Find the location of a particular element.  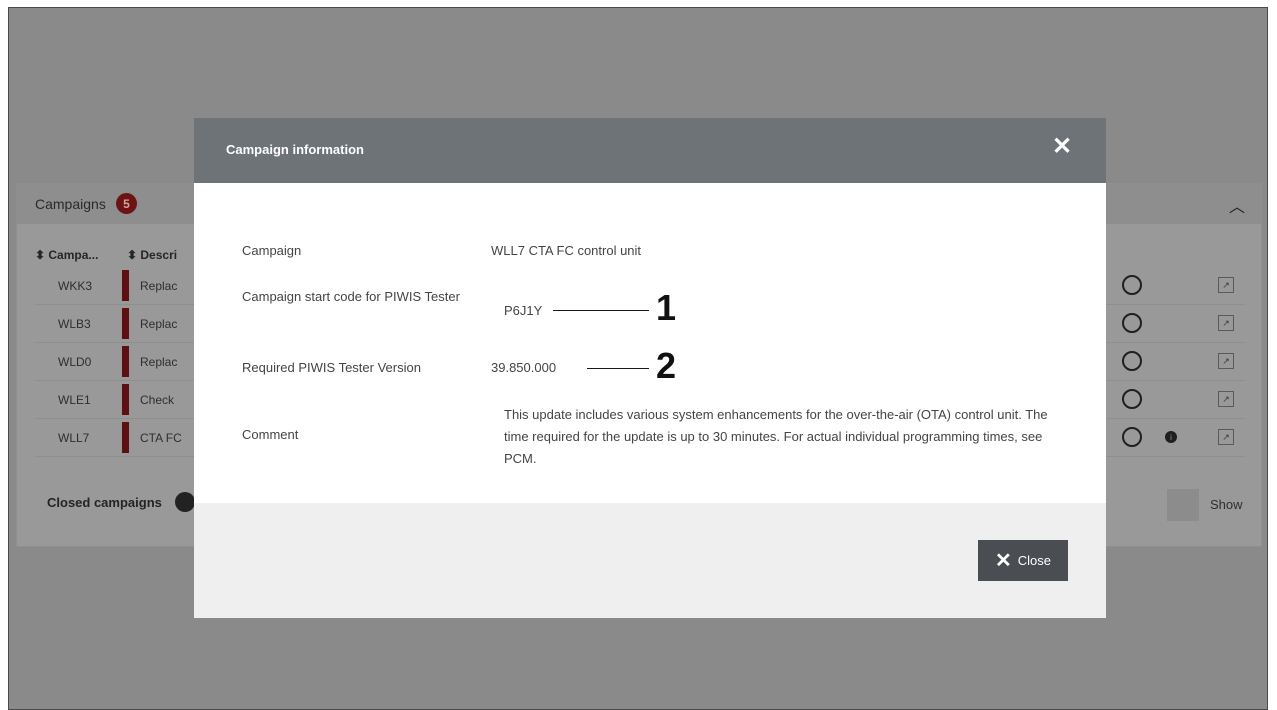

tester-version-label: Required PIWIS Tester Version is located at coordinates (331, 367).